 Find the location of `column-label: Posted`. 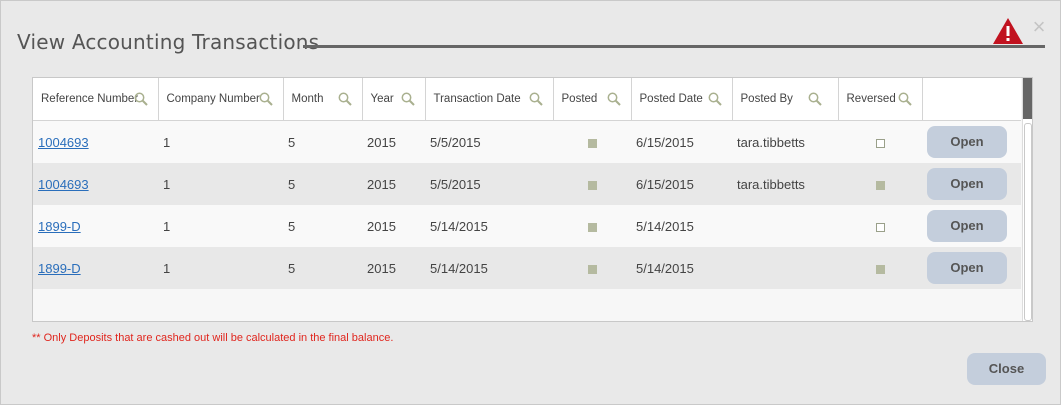

column-label: Posted is located at coordinates (579, 99).